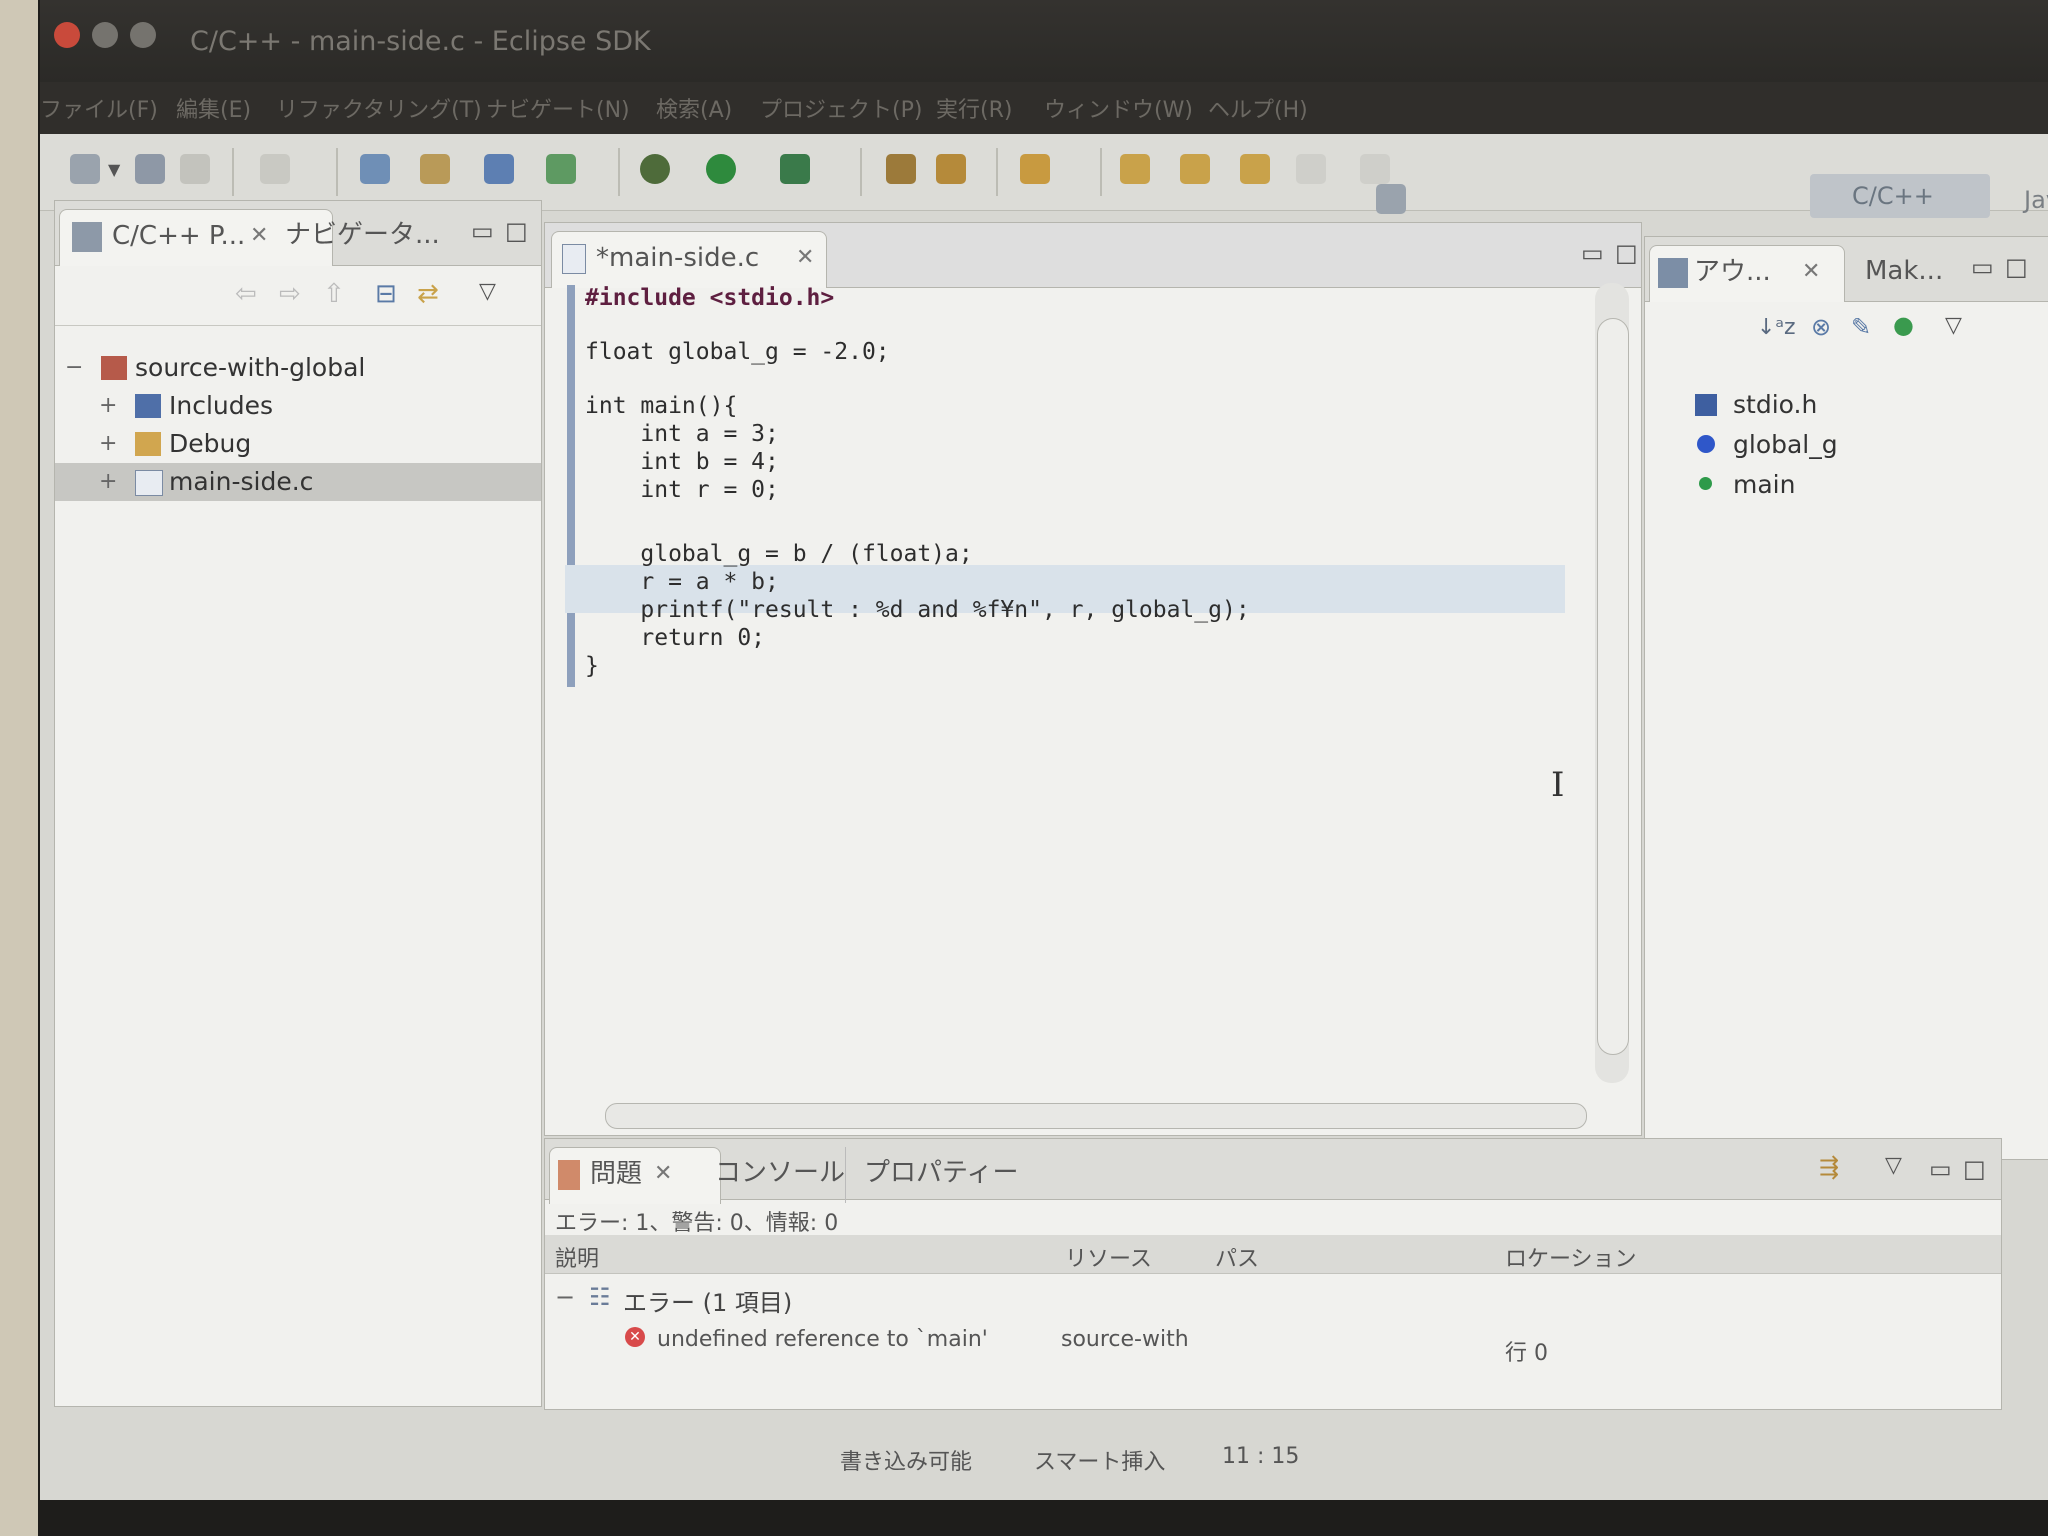  Describe the element at coordinates (1764, 484) in the screenshot. I see `outline-label: main` at that location.